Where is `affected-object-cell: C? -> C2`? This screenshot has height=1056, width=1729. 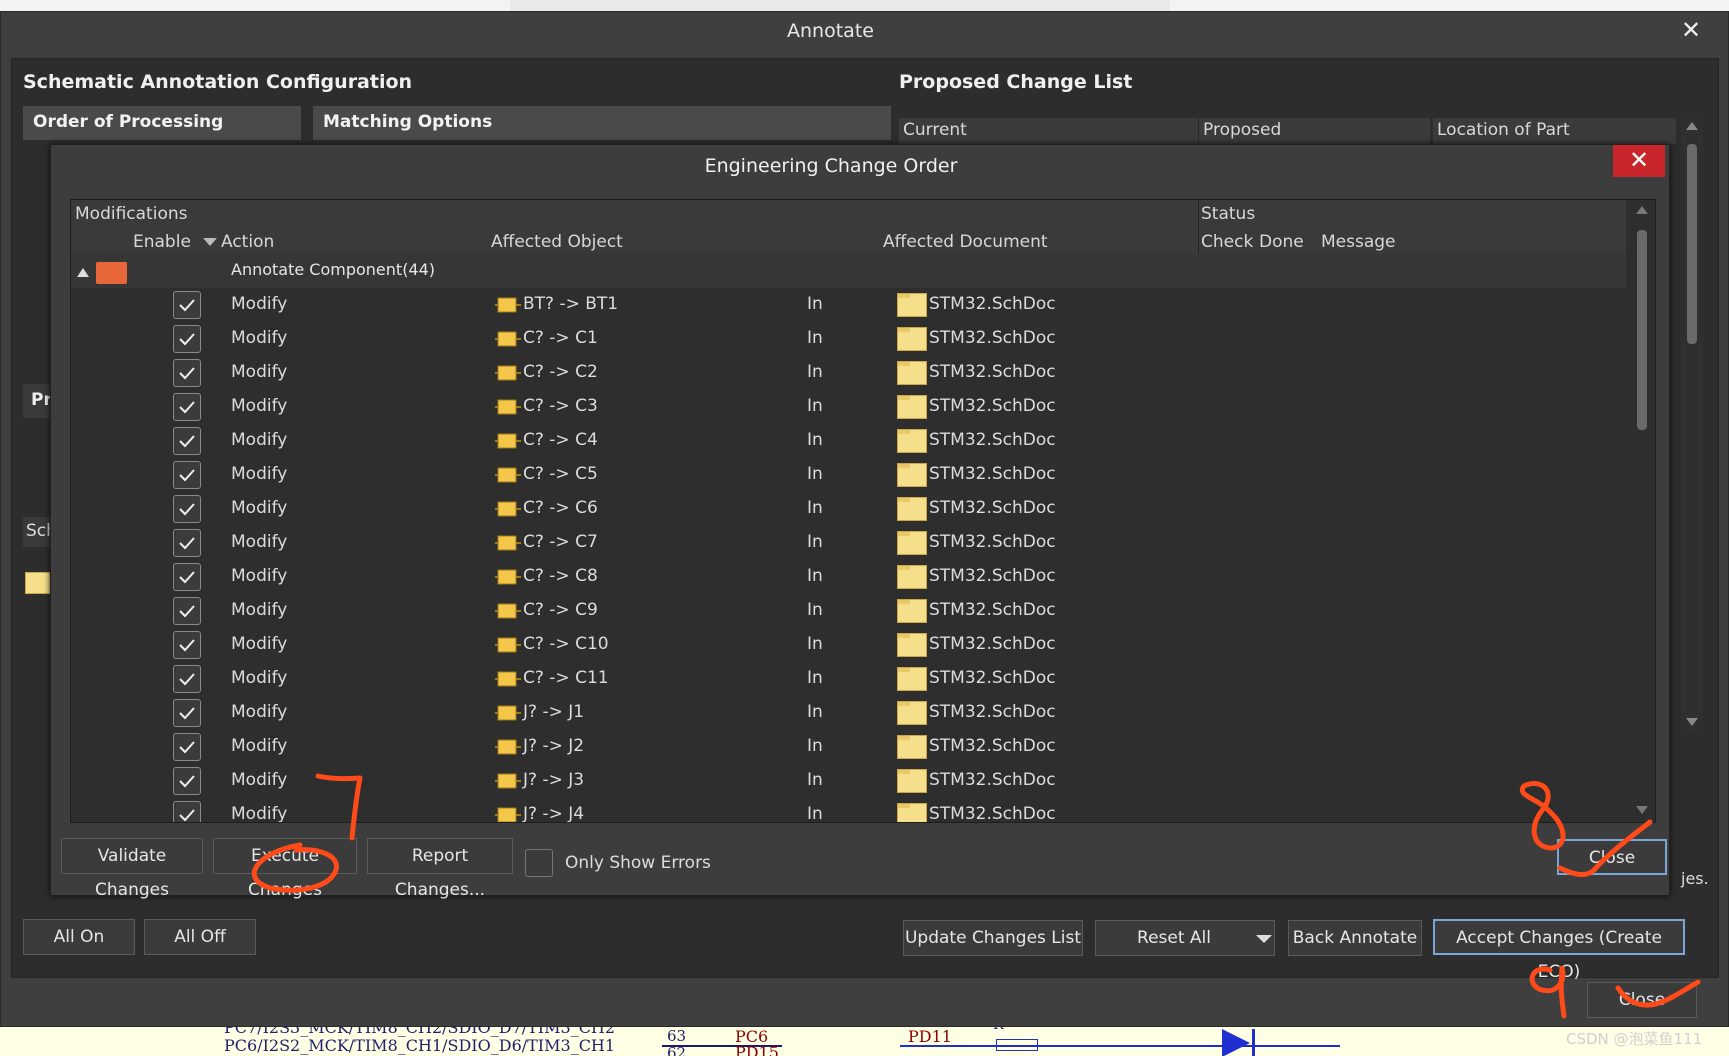
affected-object-cell: C? -> C2 is located at coordinates (560, 372).